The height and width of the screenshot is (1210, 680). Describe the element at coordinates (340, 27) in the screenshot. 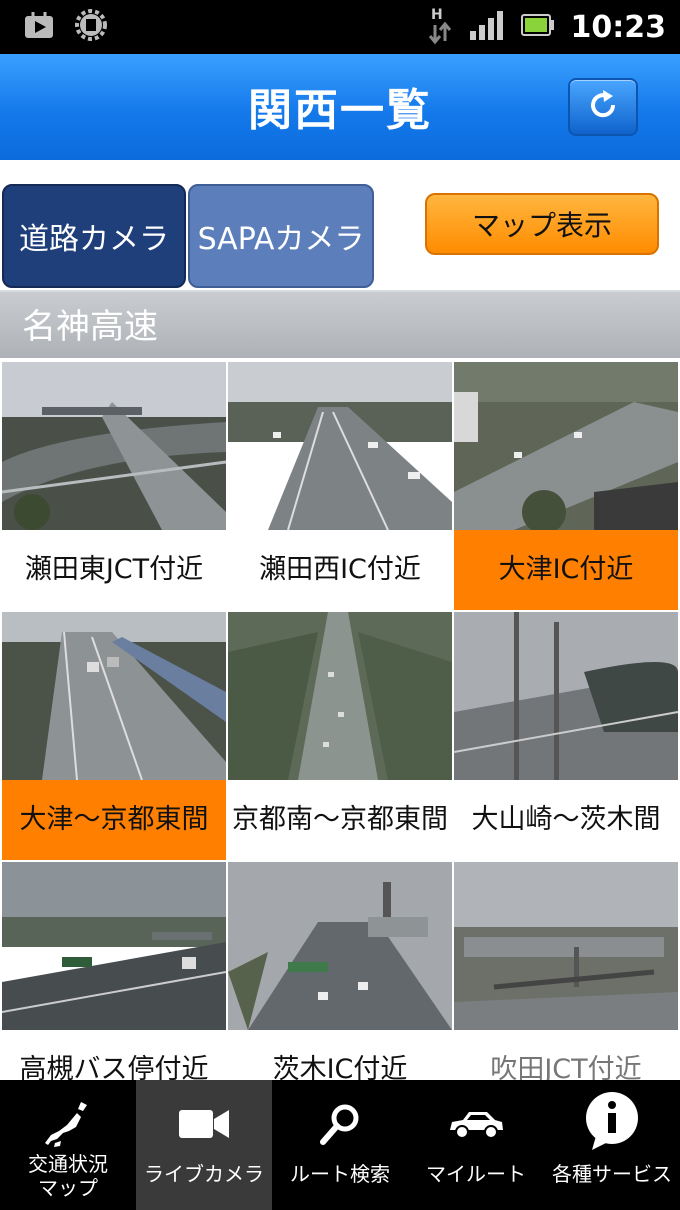

I see `status-bar: H 10:23` at that location.